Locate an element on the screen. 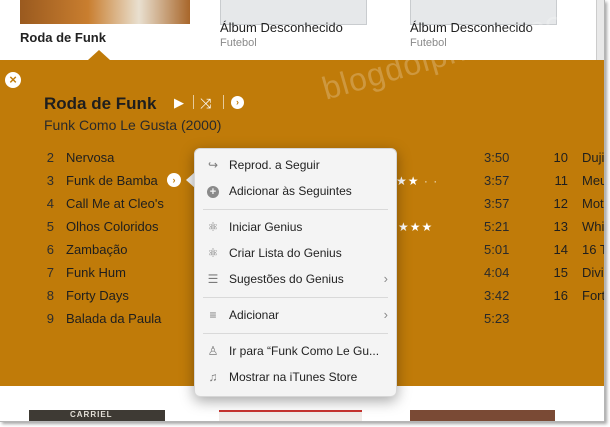  track-row: 10 Duji is located at coordinates (578, 157).